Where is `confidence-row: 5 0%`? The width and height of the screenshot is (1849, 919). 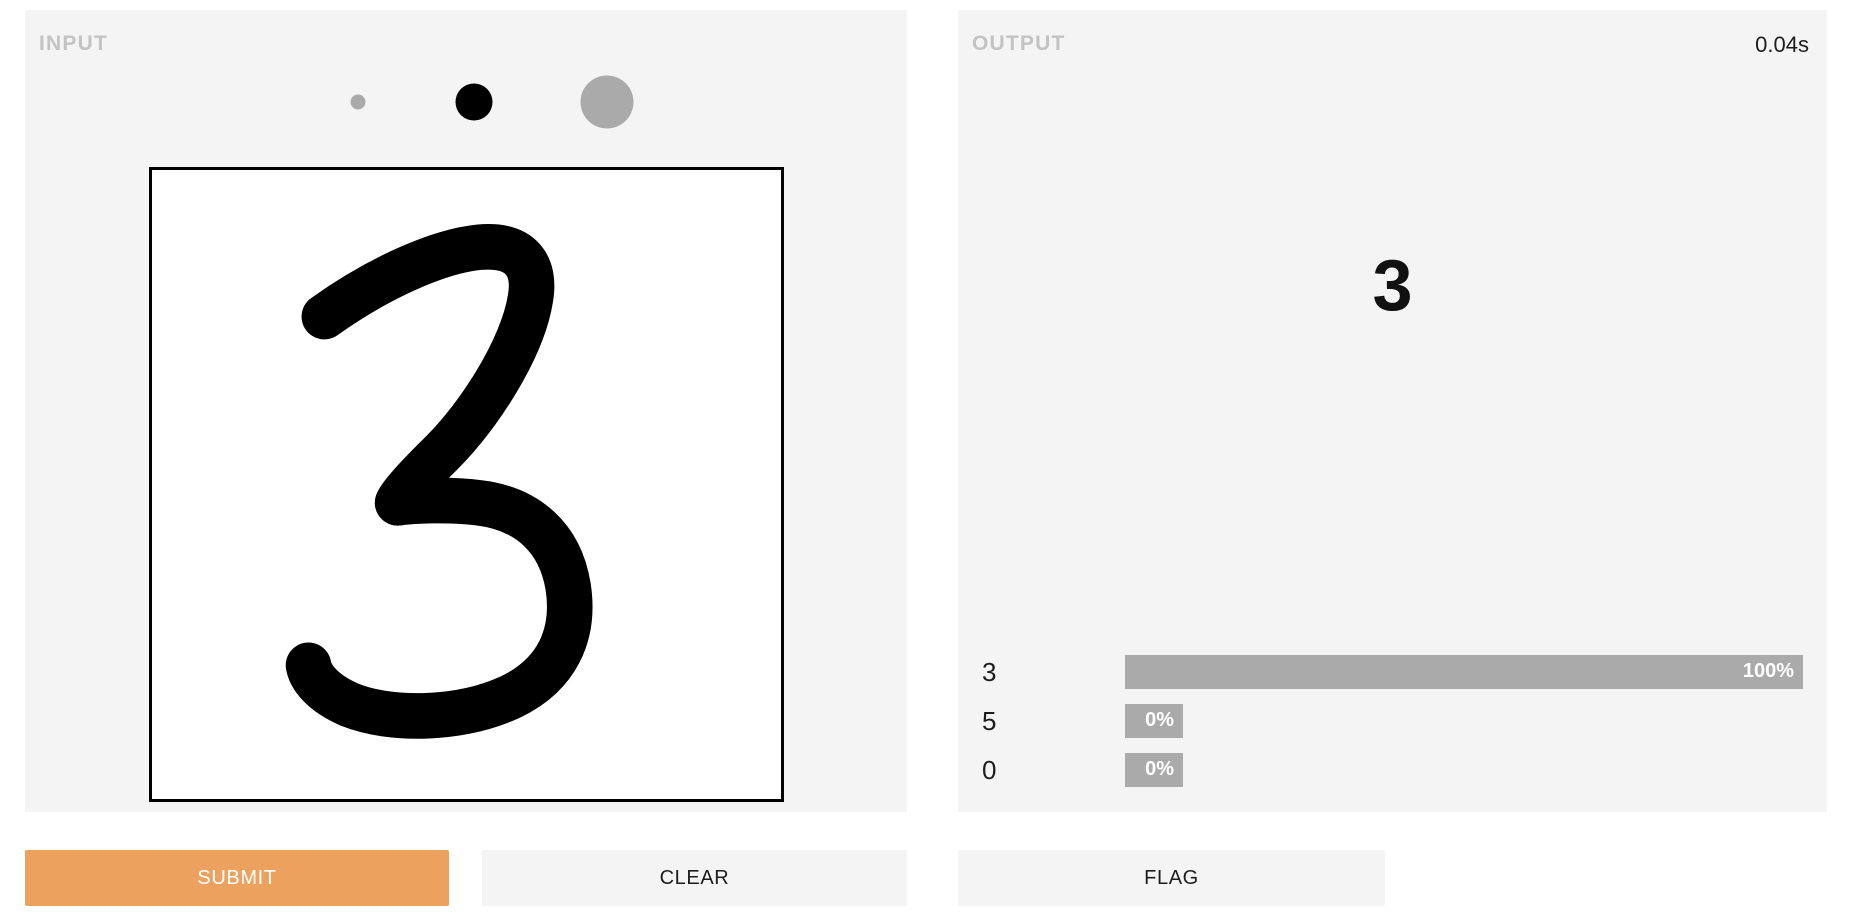
confidence-row: 5 0% is located at coordinates (1392, 720).